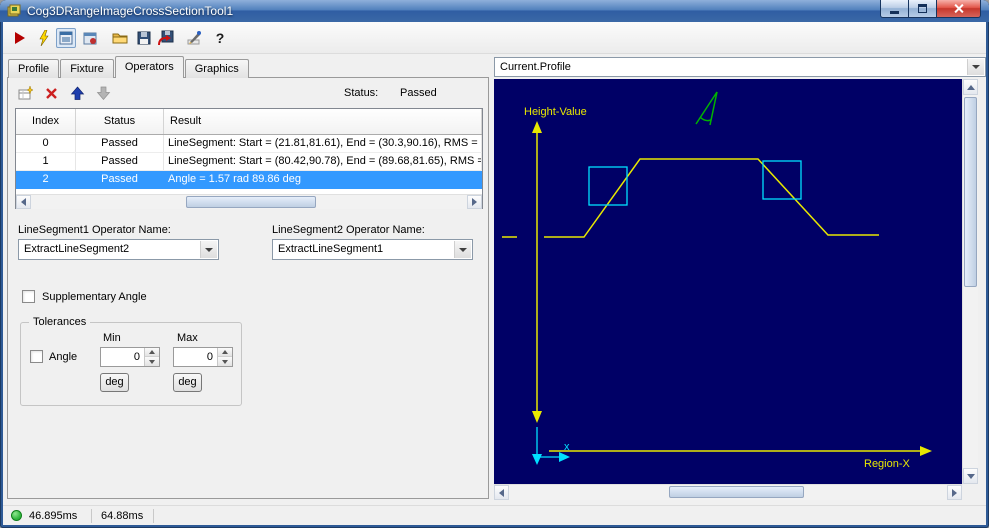  I want to click on axis-arrow-up-icon, so click(537, 127).